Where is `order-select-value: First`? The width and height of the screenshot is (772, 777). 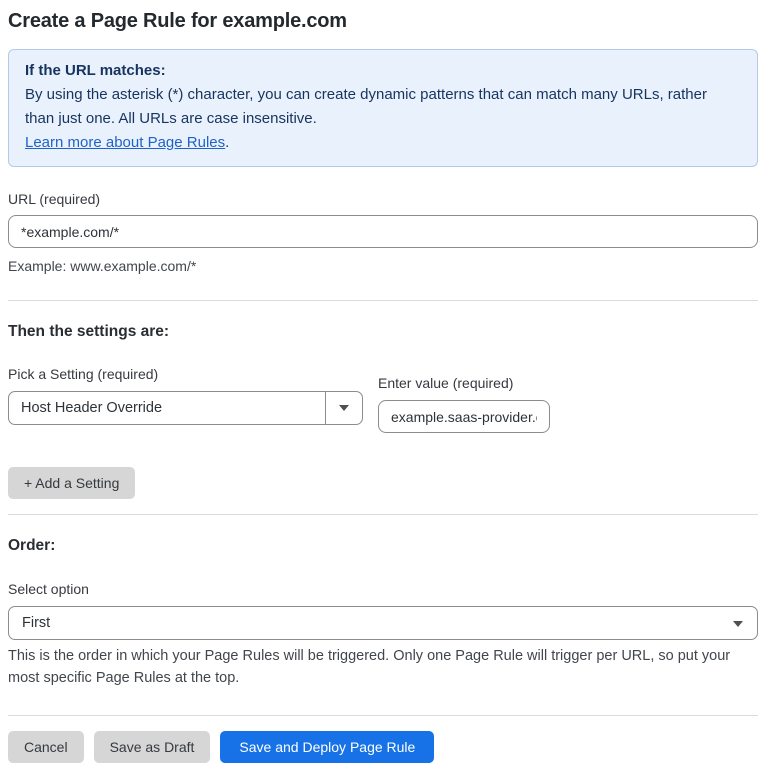 order-select-value: First is located at coordinates (36, 623).